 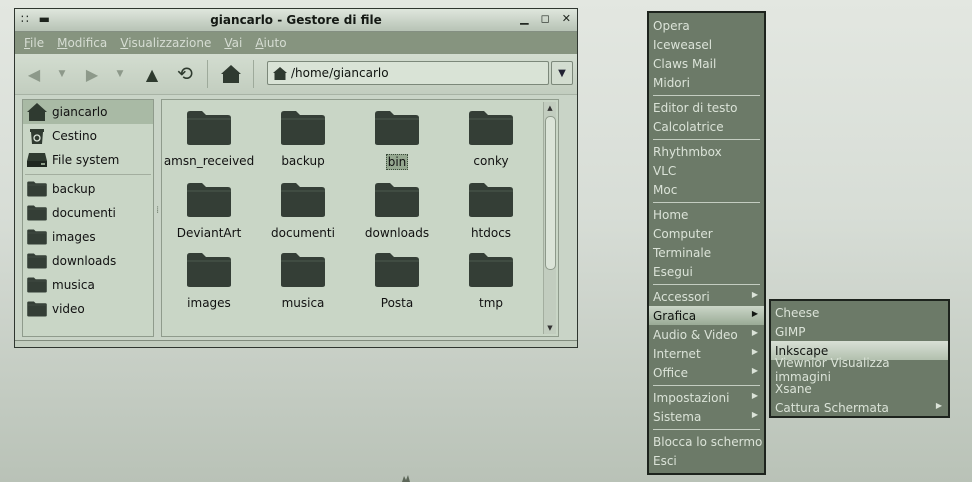 I want to click on submenu-item-cattura-schermata: Cattura Schermata ▶, so click(x=859, y=407).